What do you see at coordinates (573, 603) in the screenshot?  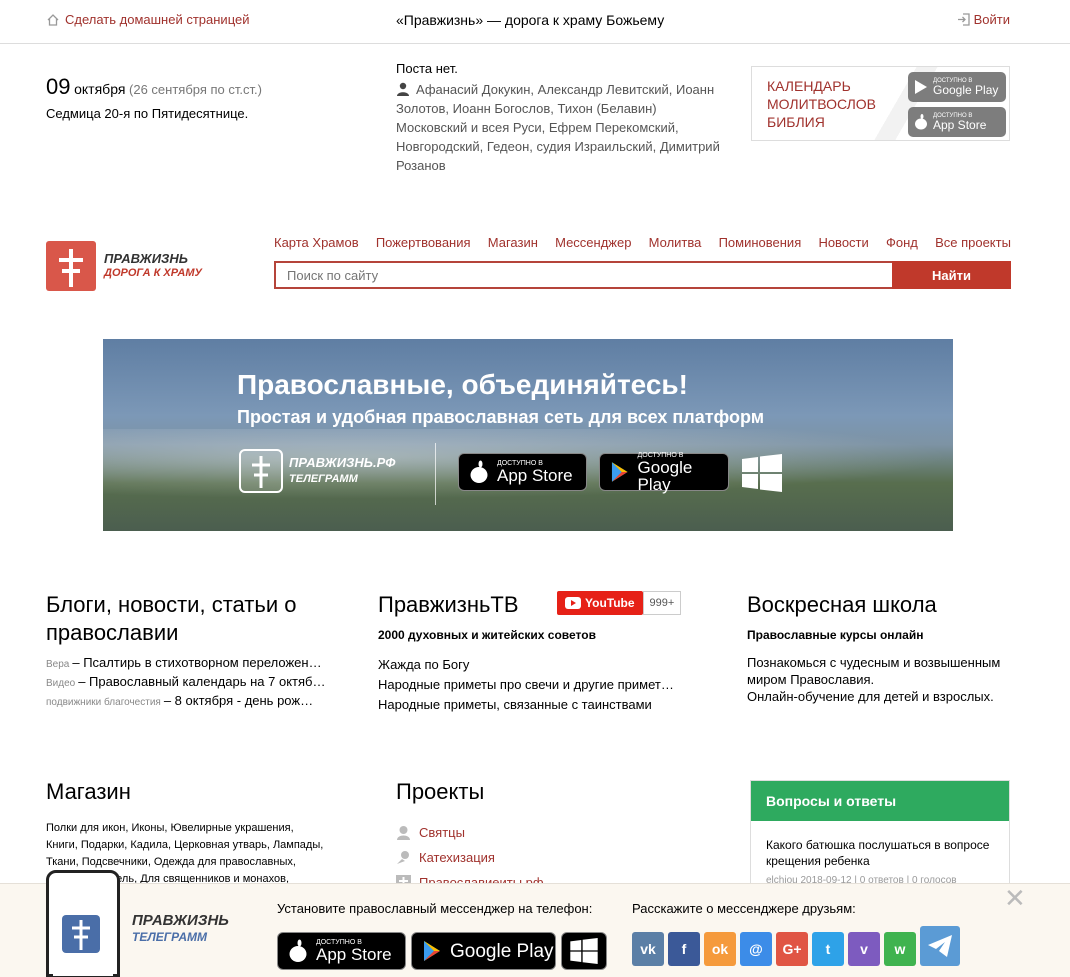 I see `youtube-icon` at bounding box center [573, 603].